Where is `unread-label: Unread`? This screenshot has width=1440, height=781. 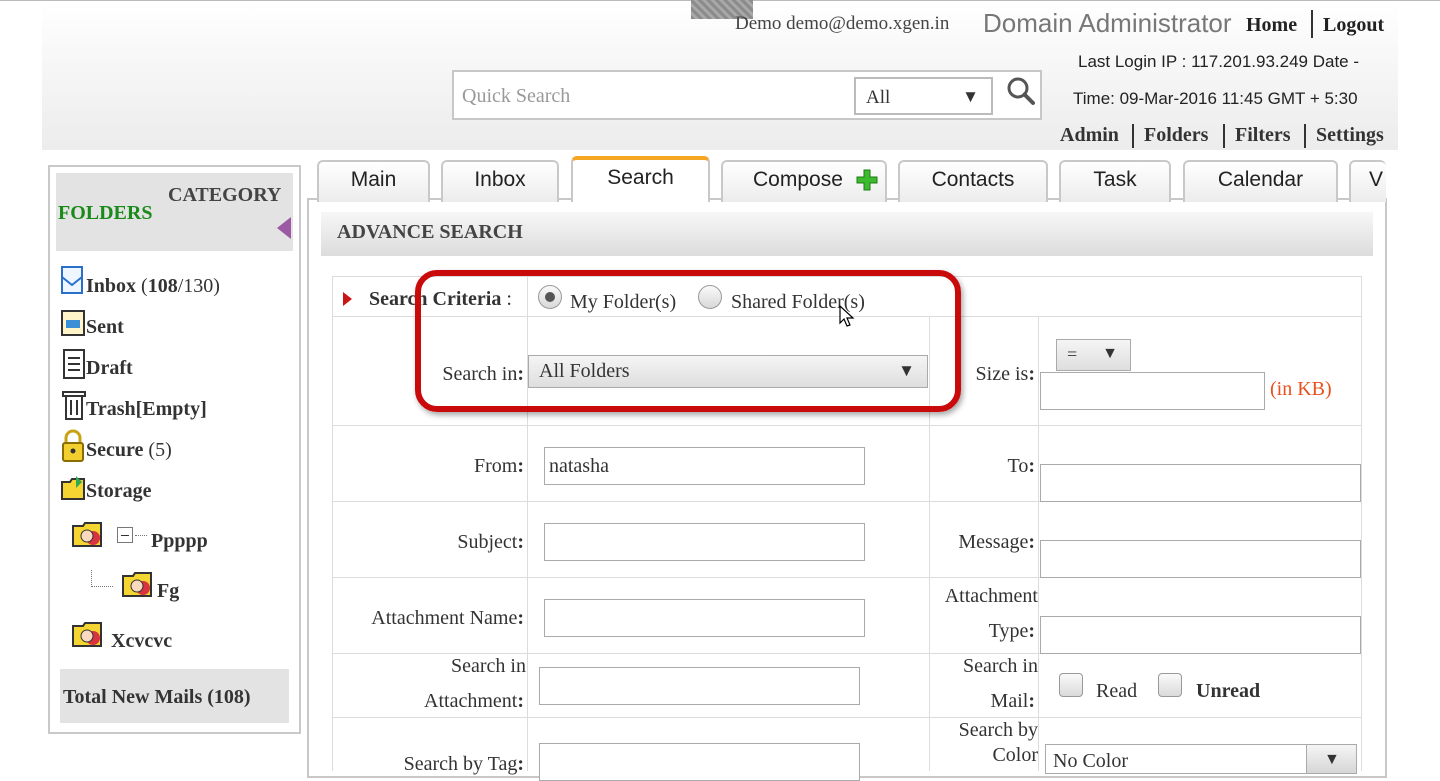 unread-label: Unread is located at coordinates (1228, 691).